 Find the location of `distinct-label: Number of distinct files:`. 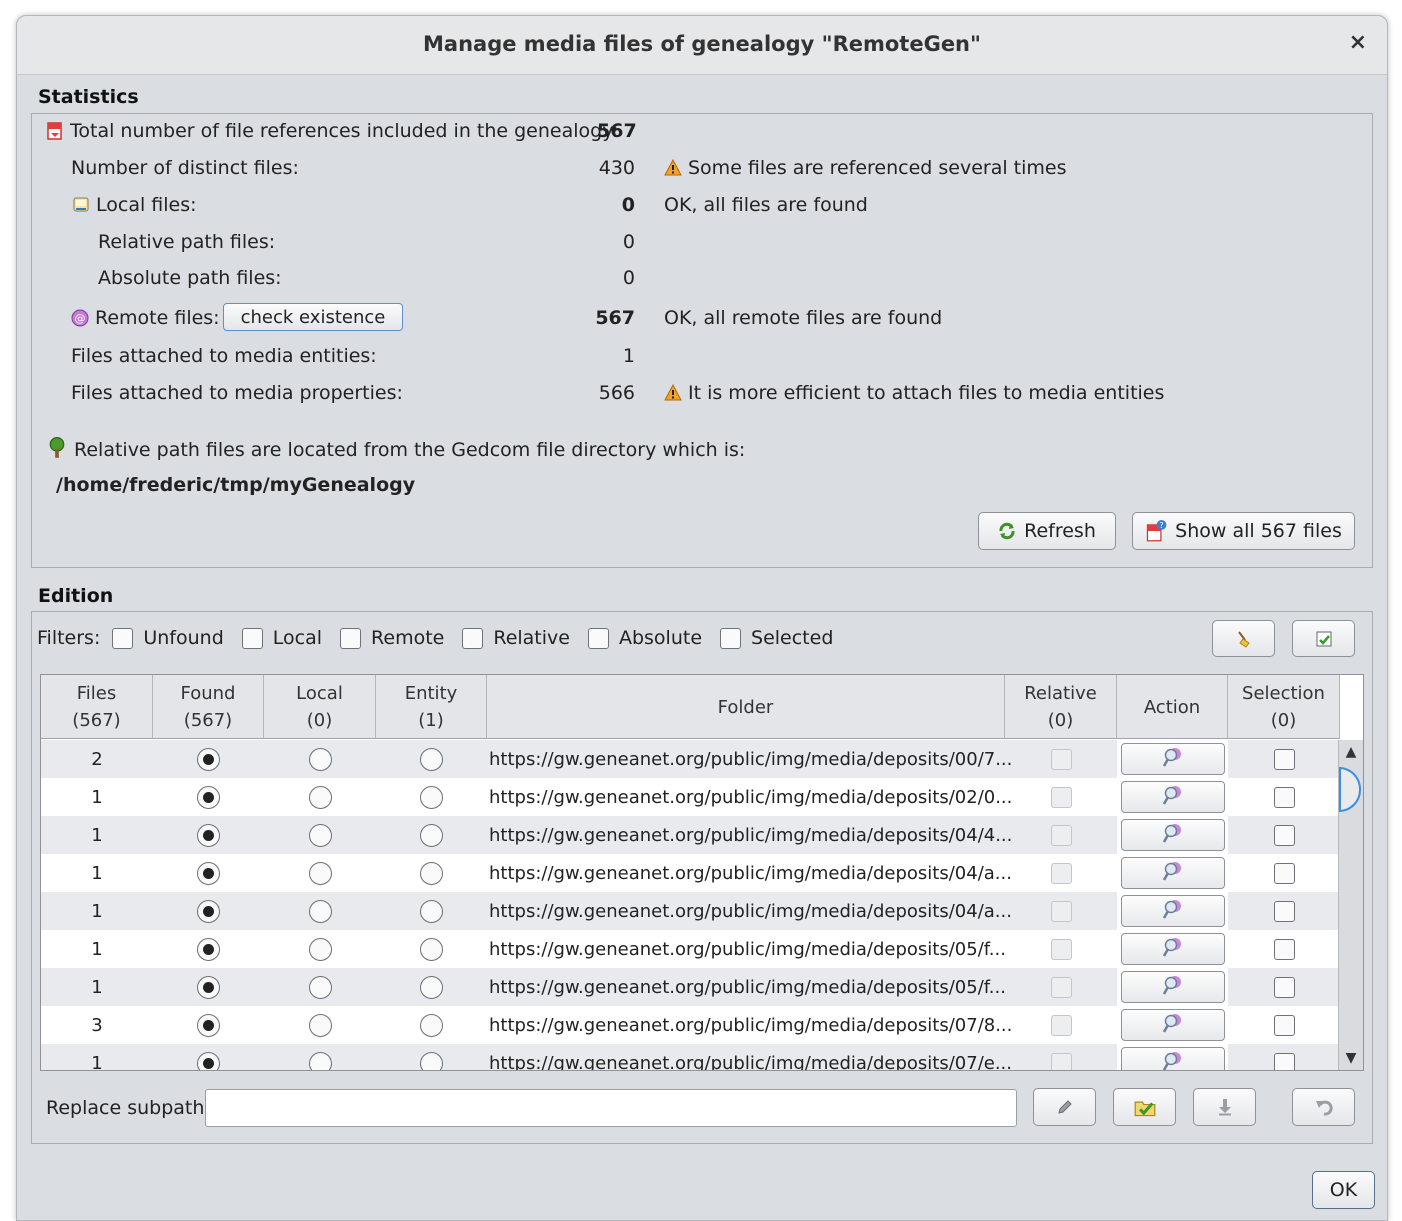

distinct-label: Number of distinct files: is located at coordinates (185, 168).